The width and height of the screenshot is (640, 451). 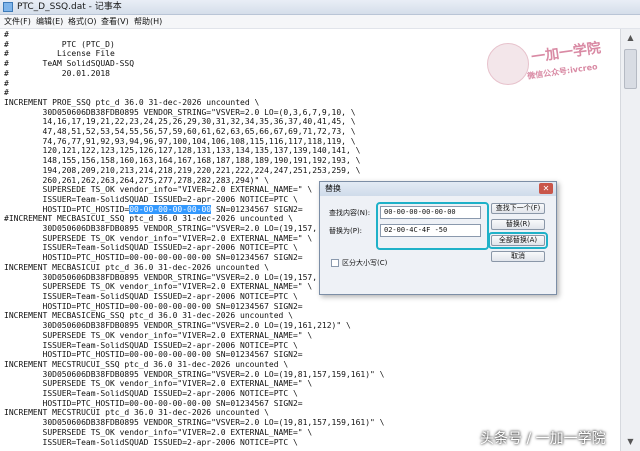 What do you see at coordinates (630, 37) in the screenshot?
I see `scroll-up-icon: ▲` at bounding box center [630, 37].